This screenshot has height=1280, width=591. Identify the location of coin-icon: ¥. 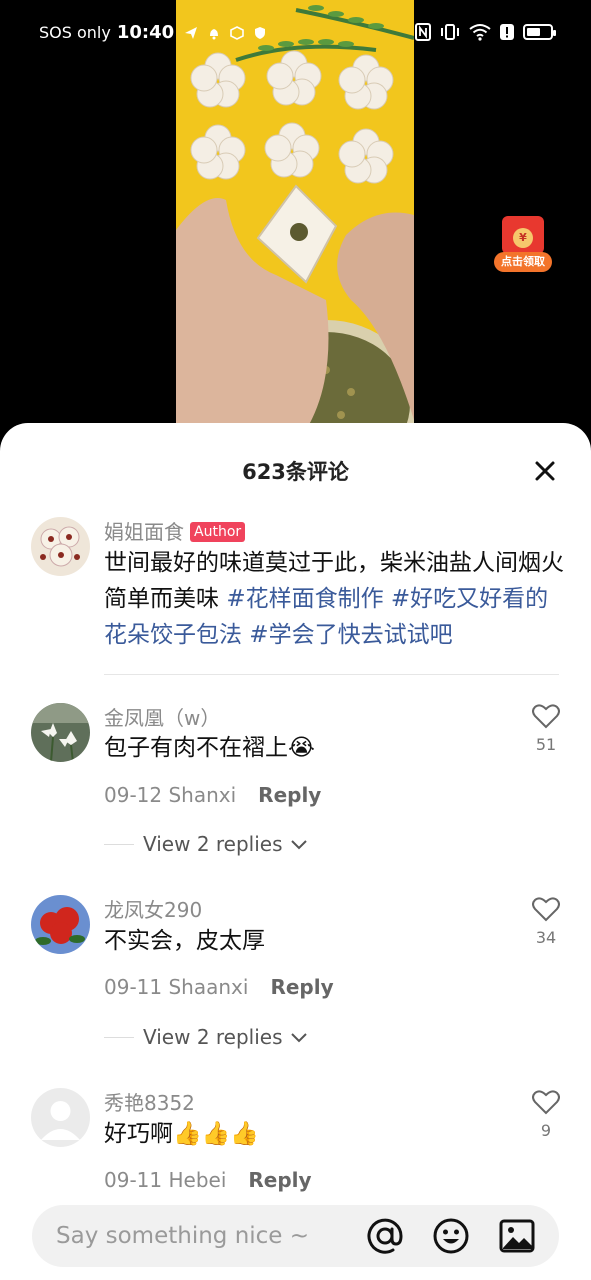
(523, 238).